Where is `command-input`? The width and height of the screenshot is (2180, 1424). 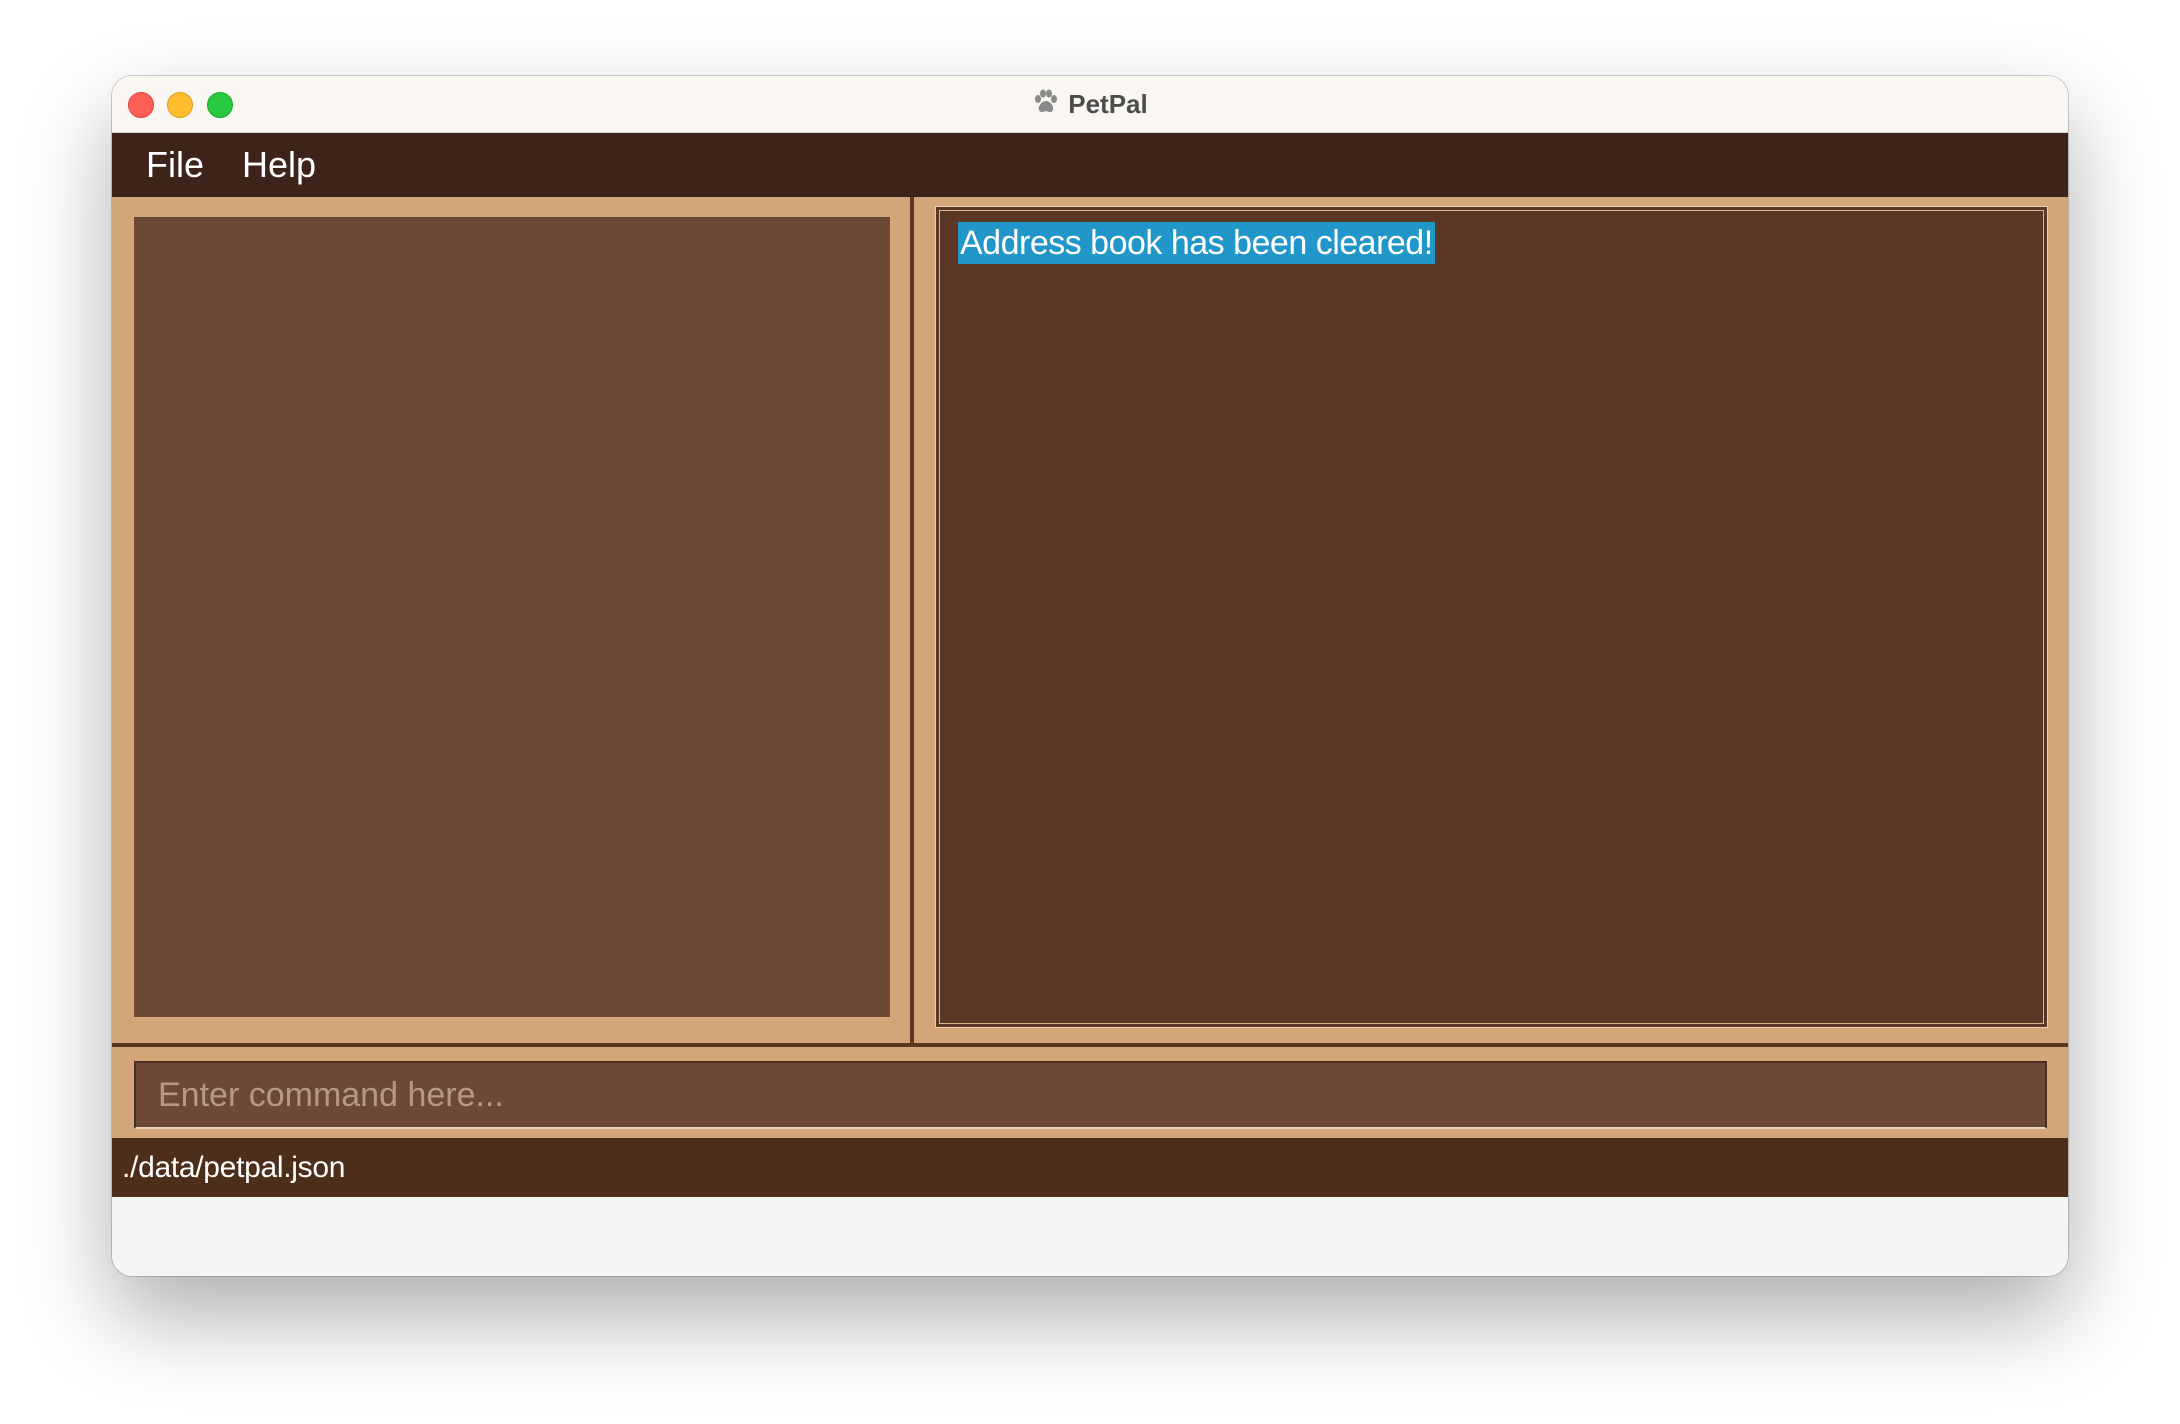
command-input is located at coordinates (1090, 1095).